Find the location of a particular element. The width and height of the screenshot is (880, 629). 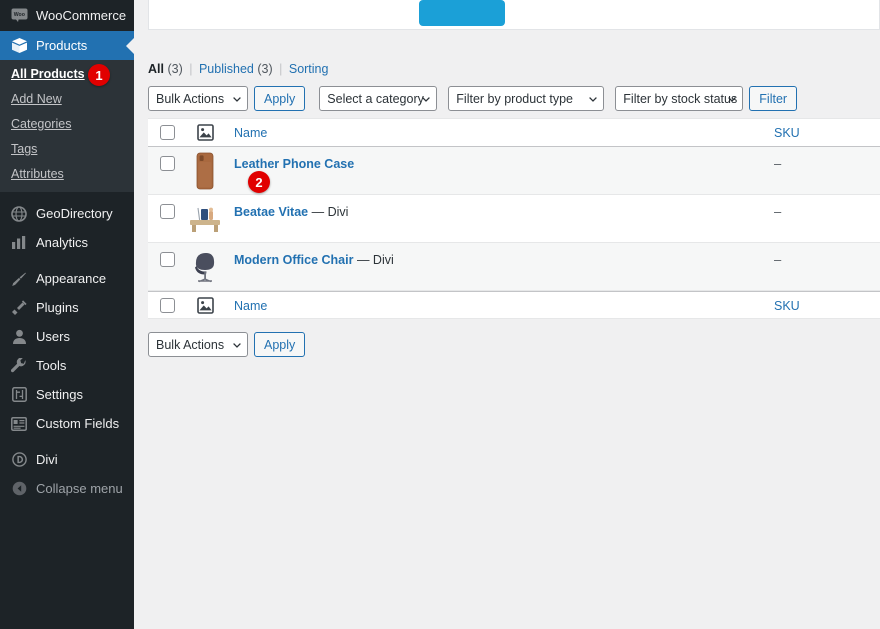

submenu-item-add-new: Add New is located at coordinates (67, 99).